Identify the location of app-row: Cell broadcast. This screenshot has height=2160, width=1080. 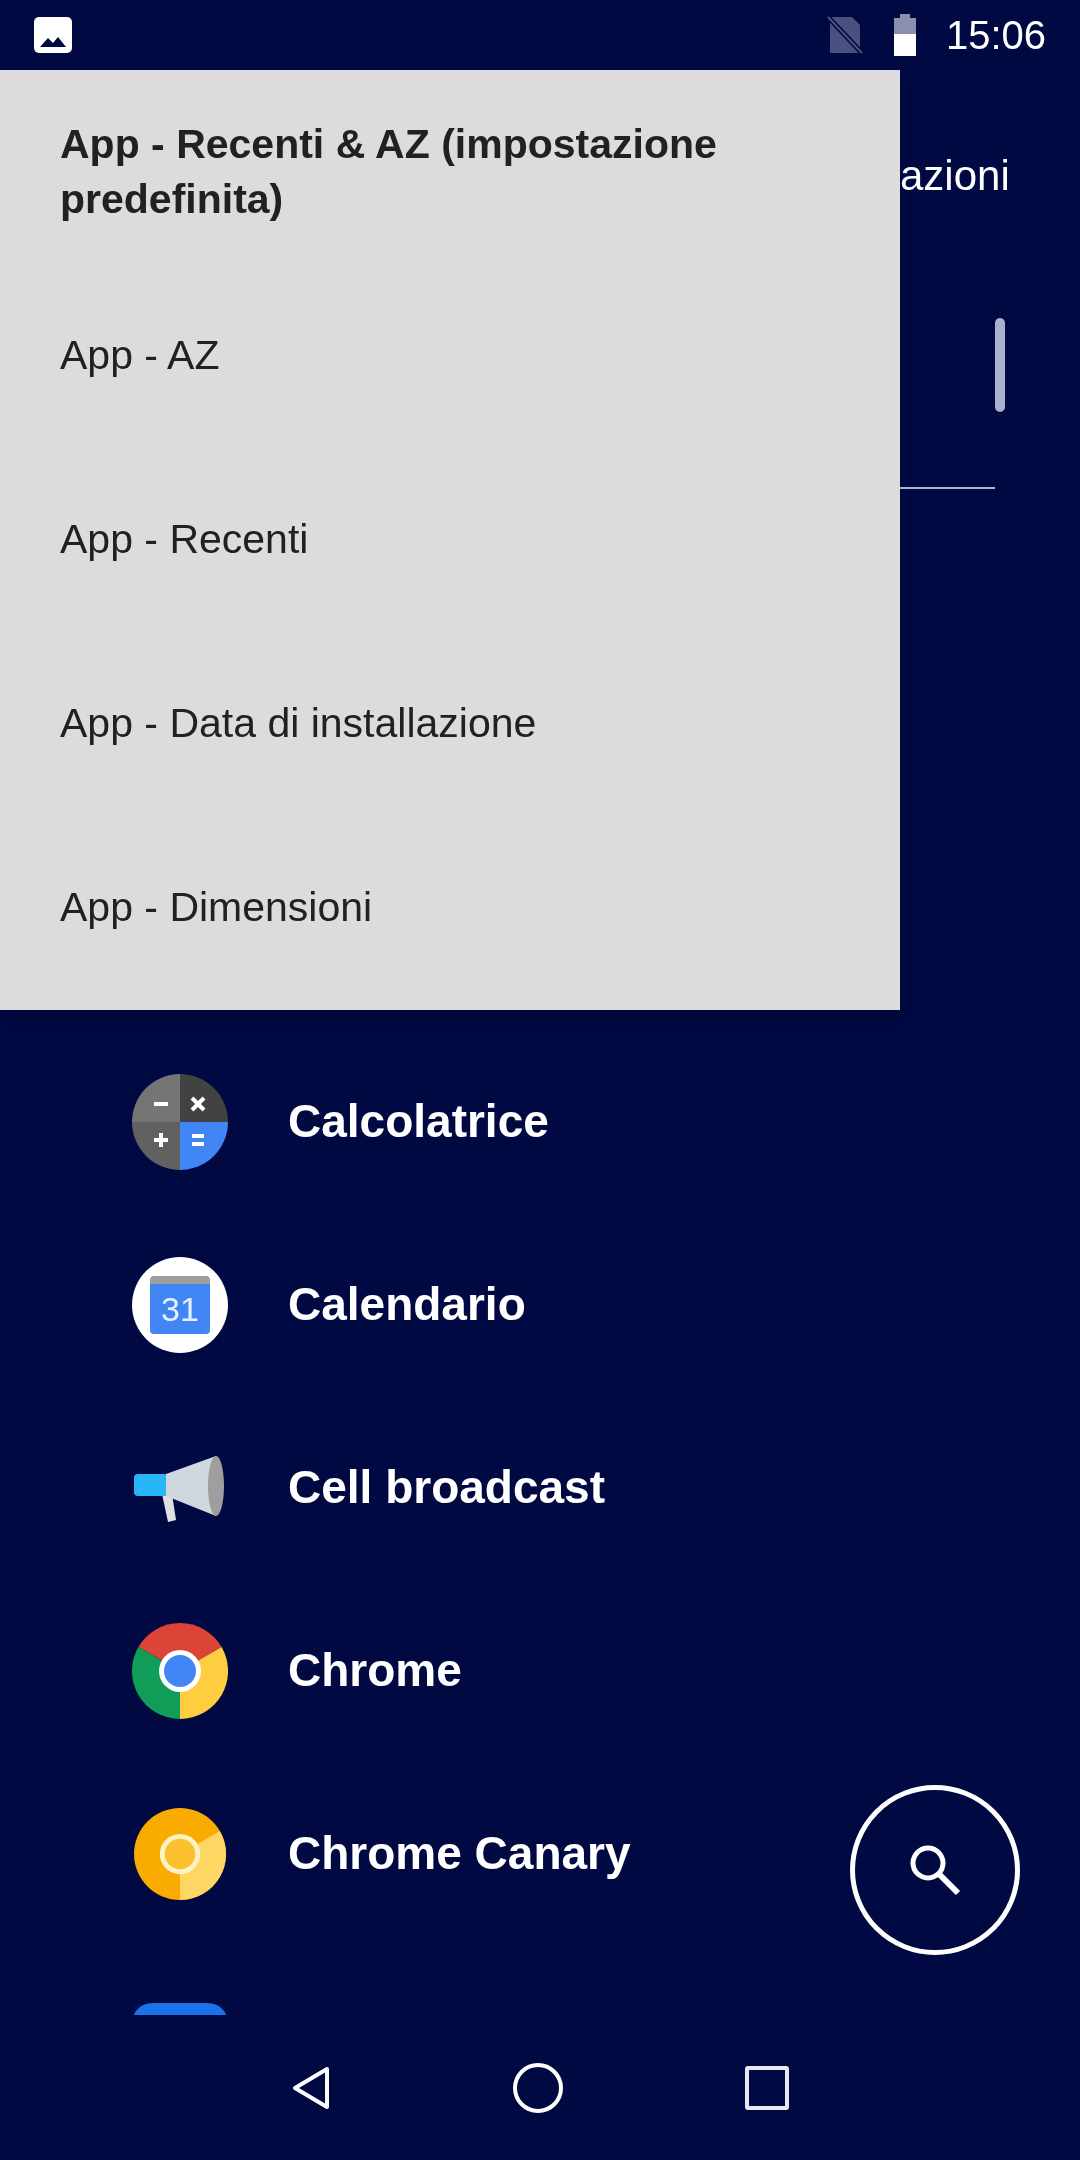
(540, 1487).